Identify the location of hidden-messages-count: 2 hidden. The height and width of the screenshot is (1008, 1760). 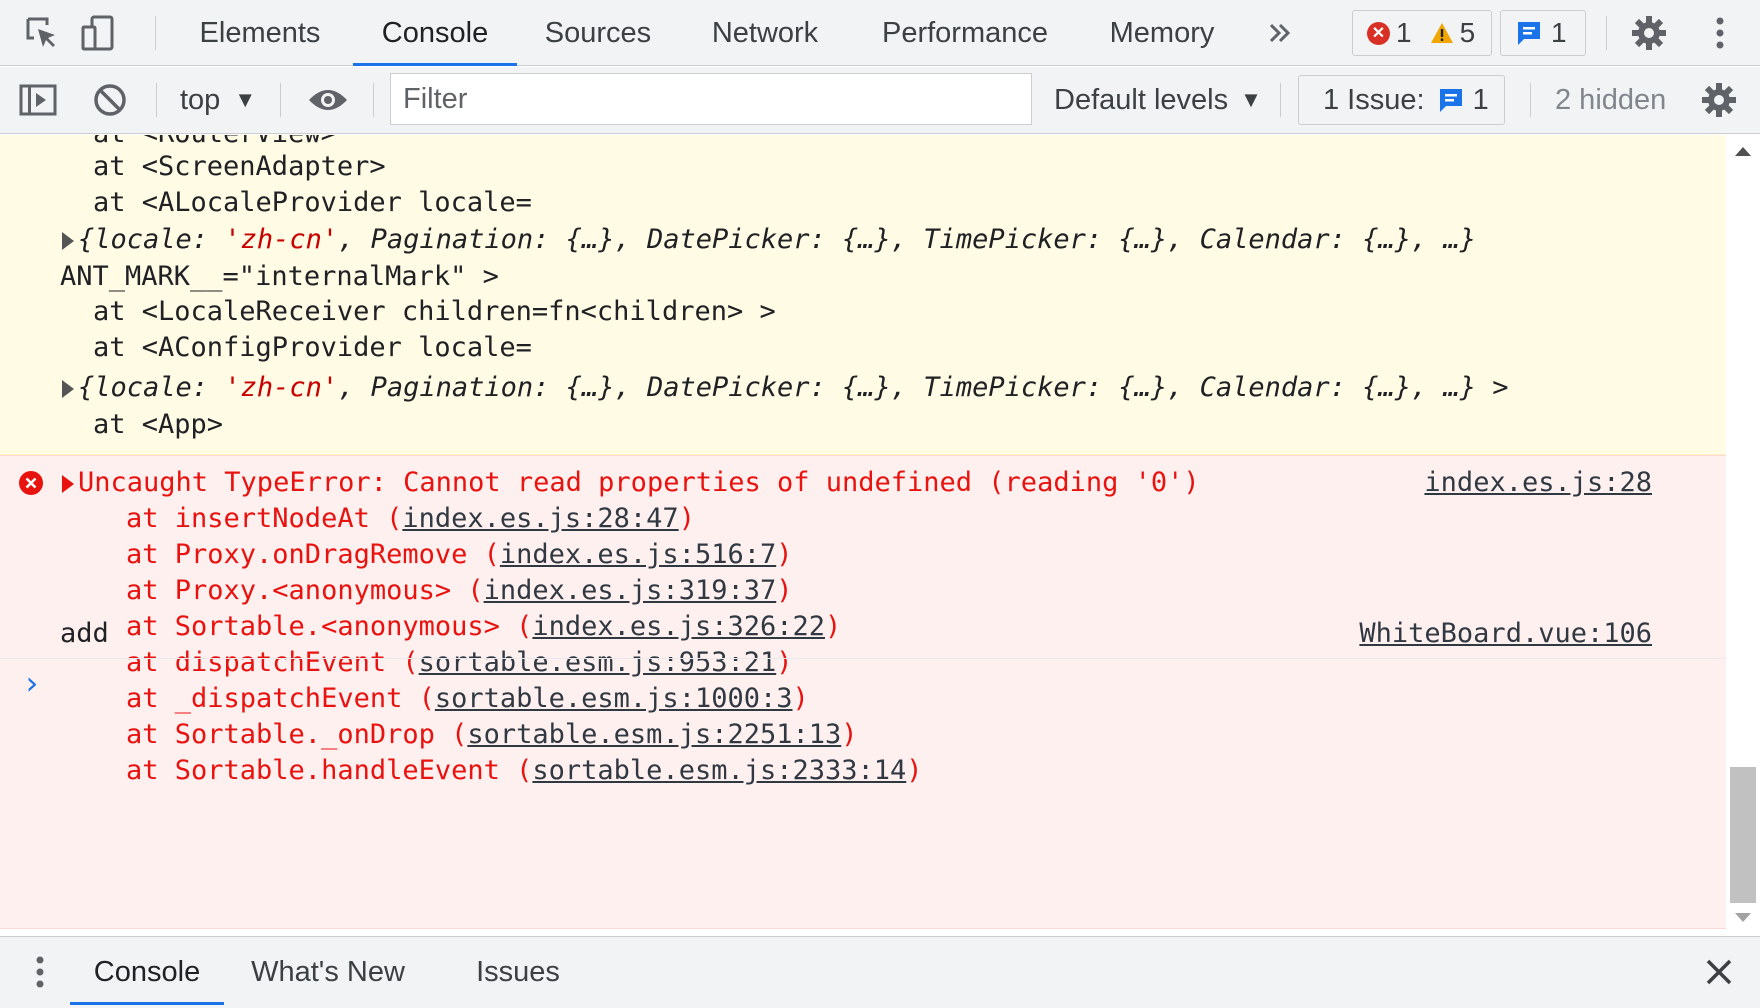
(1611, 99).